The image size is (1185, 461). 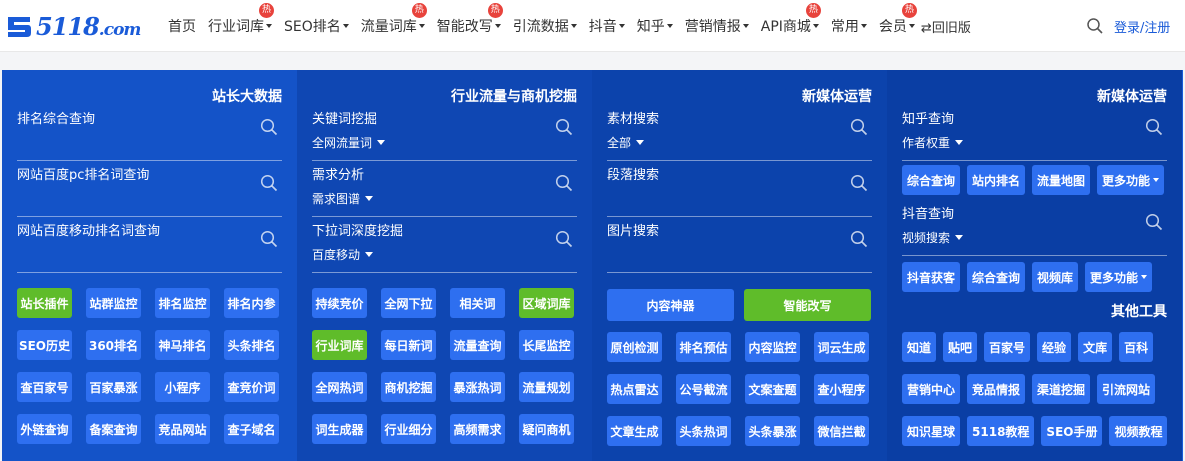 I want to click on search-field: 知乎查询 作者权重, so click(x=1034, y=133).